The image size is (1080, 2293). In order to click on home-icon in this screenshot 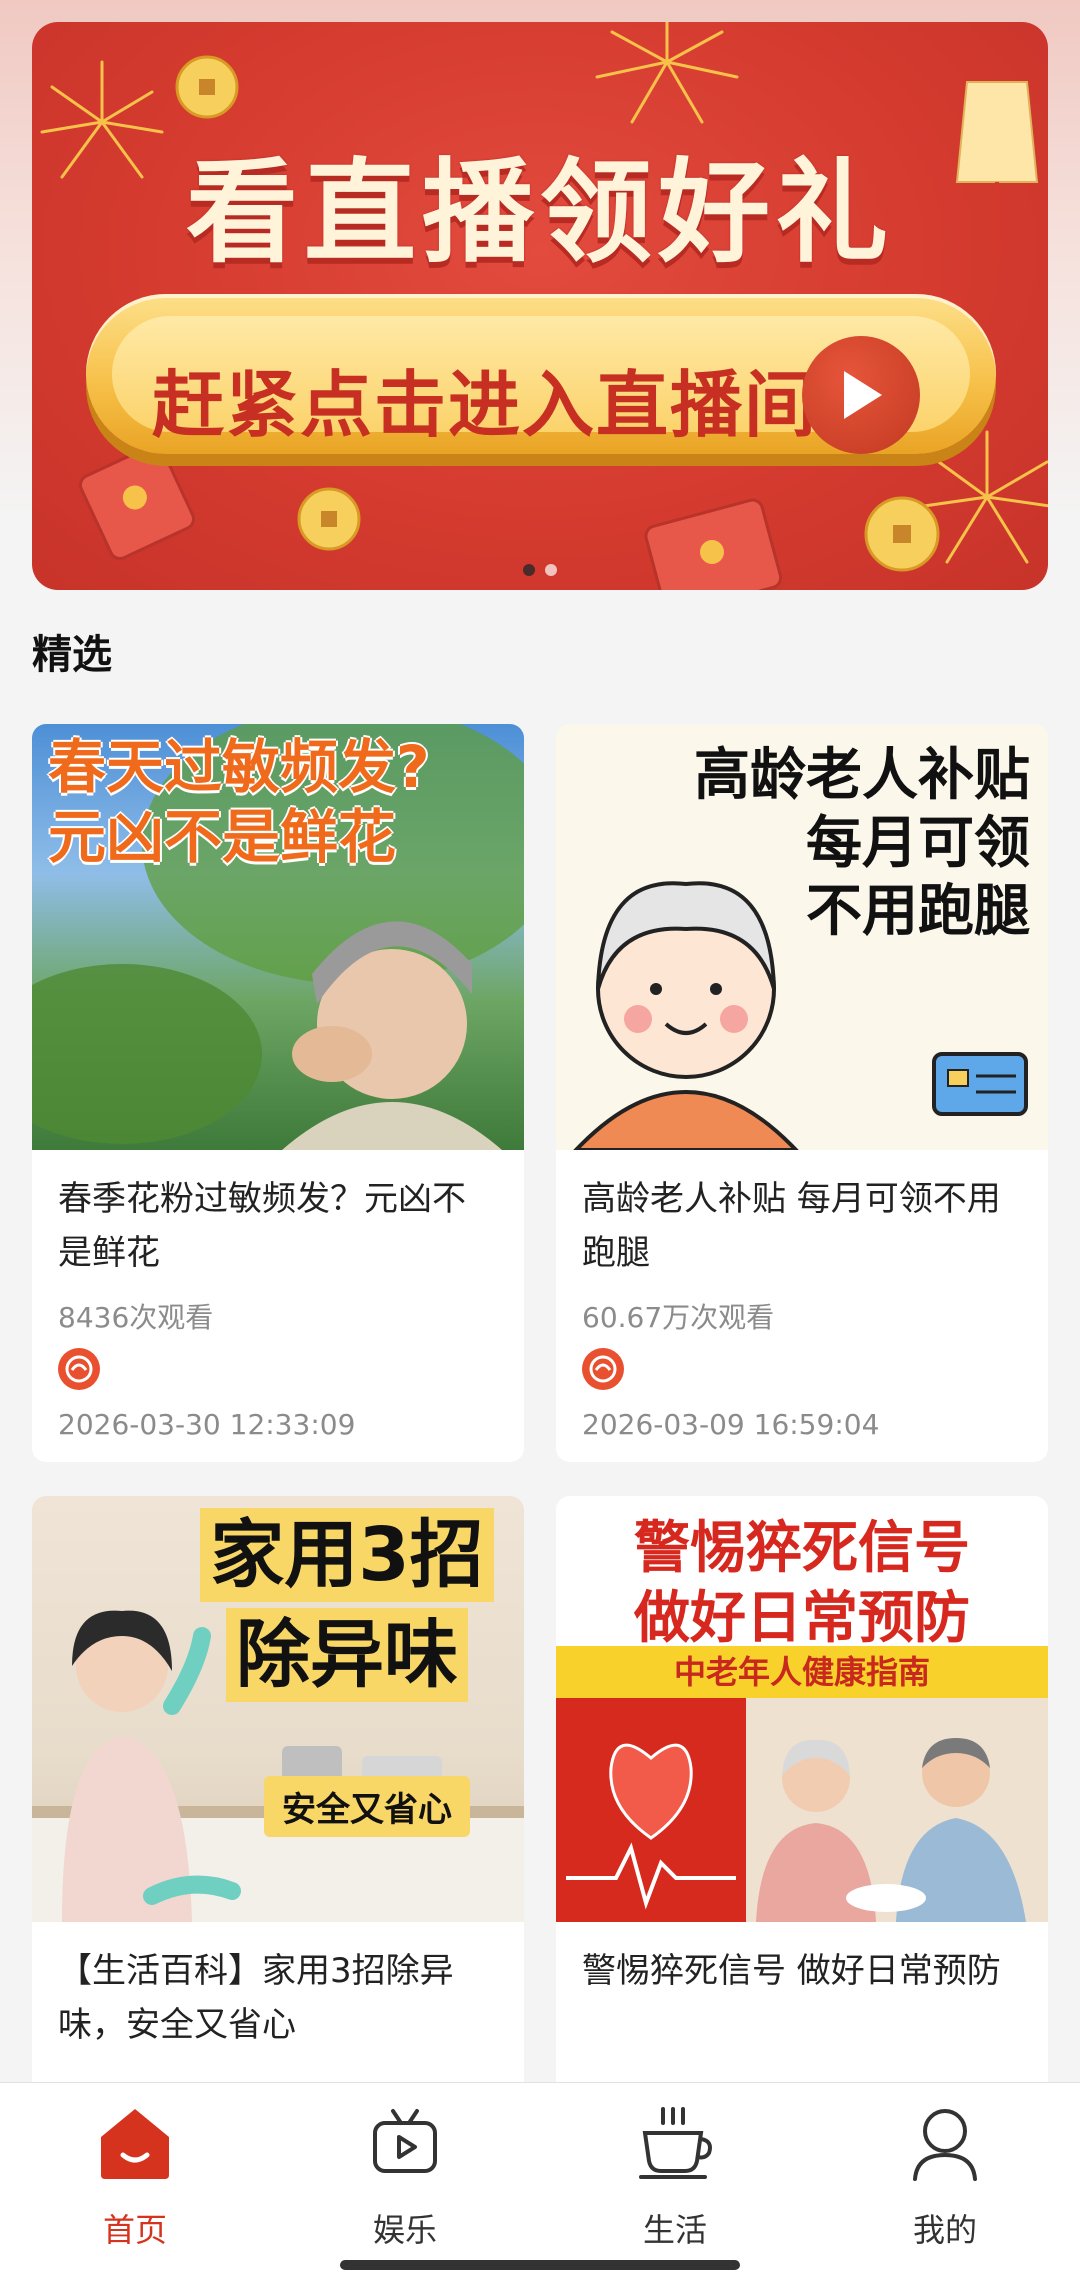, I will do `click(135, 2143)`.